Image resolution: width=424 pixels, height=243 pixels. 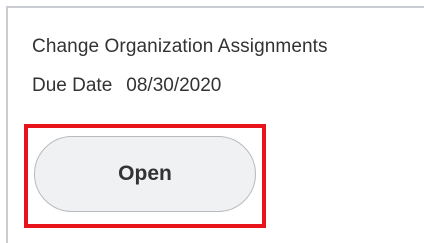 What do you see at coordinates (72, 85) in the screenshot?
I see `due-date-label: Due Date` at bounding box center [72, 85].